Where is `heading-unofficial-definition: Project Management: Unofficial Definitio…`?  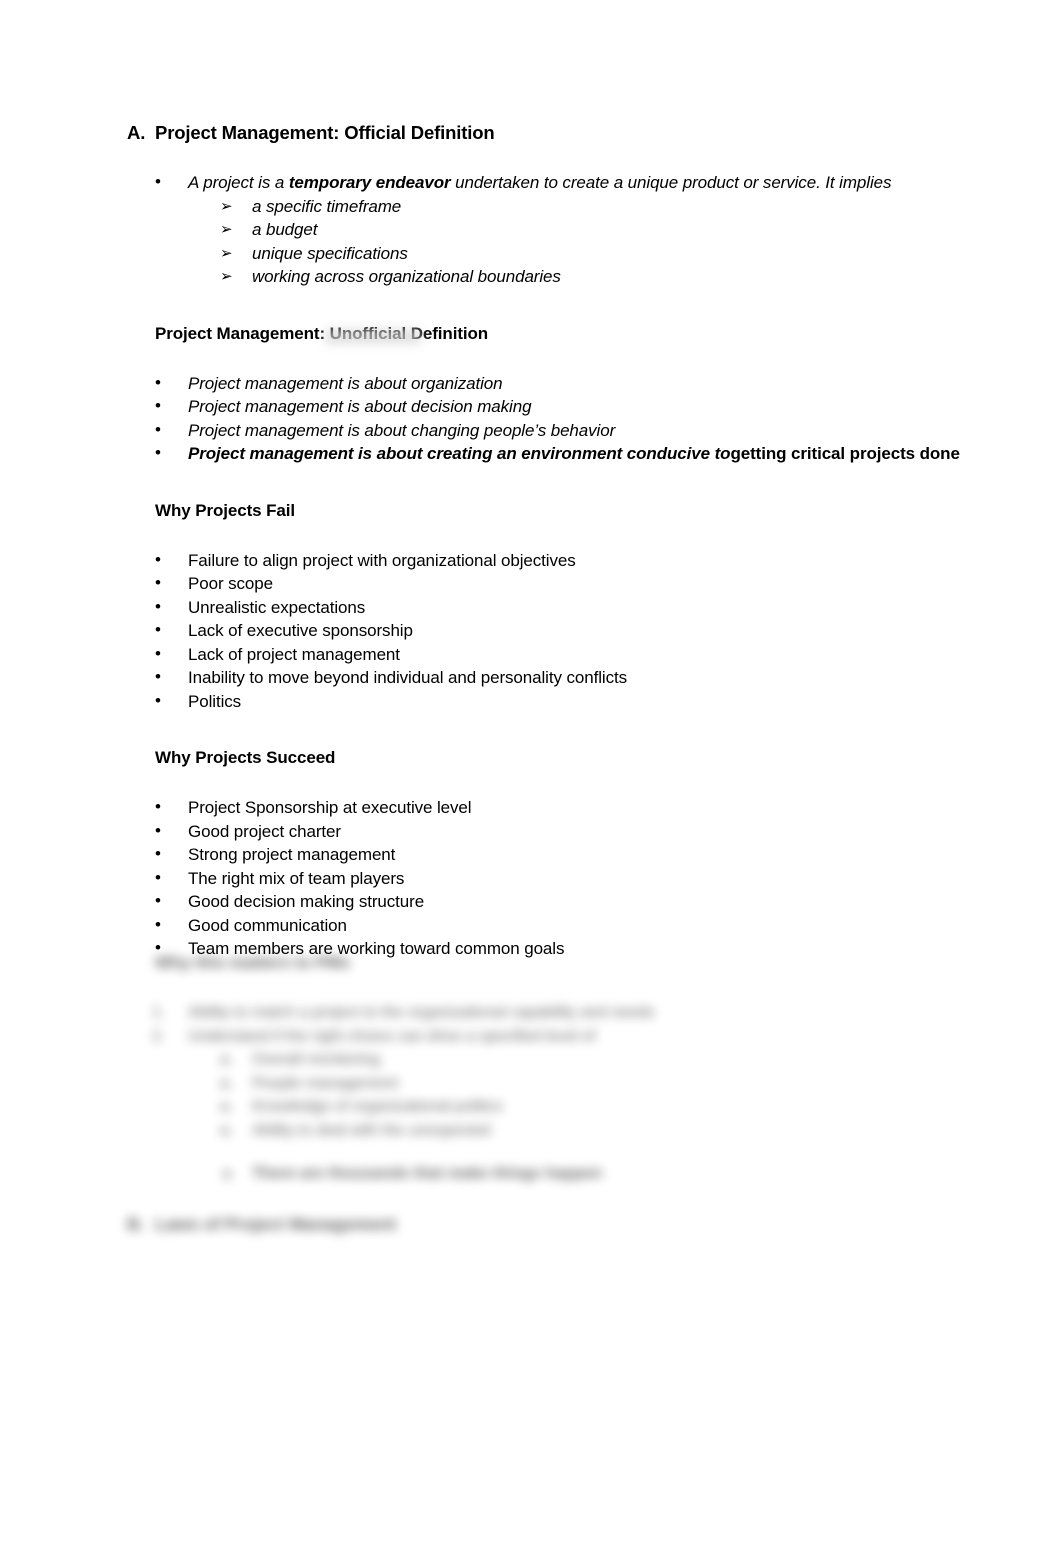 heading-unofficial-definition: Project Management: Unofficial Definitio… is located at coordinates (322, 333).